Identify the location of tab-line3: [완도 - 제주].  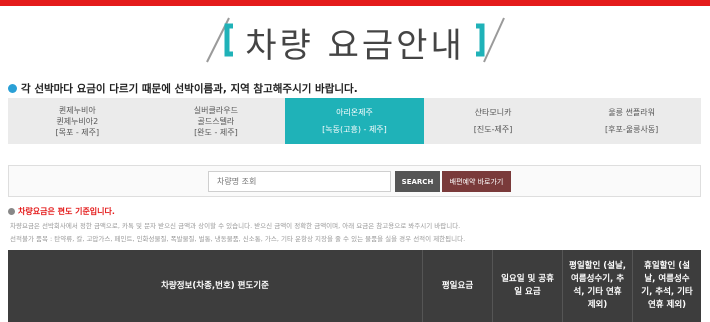
(216, 132).